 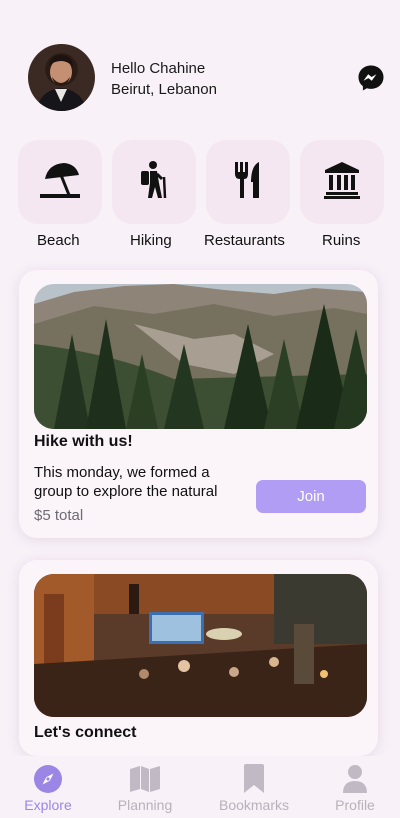 I want to click on messenger-icon, so click(x=371, y=78).